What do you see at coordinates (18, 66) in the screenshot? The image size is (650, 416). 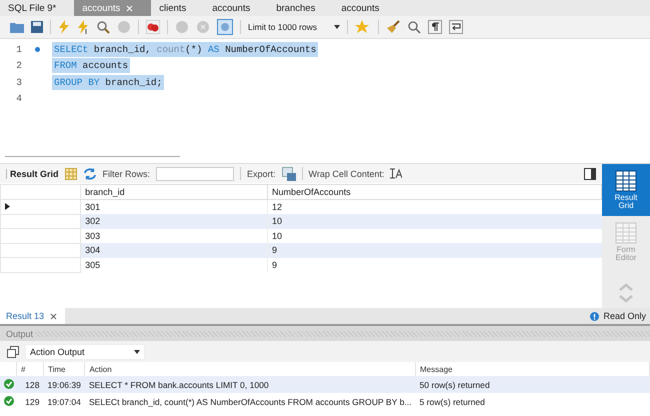 I see `line-number: 2` at bounding box center [18, 66].